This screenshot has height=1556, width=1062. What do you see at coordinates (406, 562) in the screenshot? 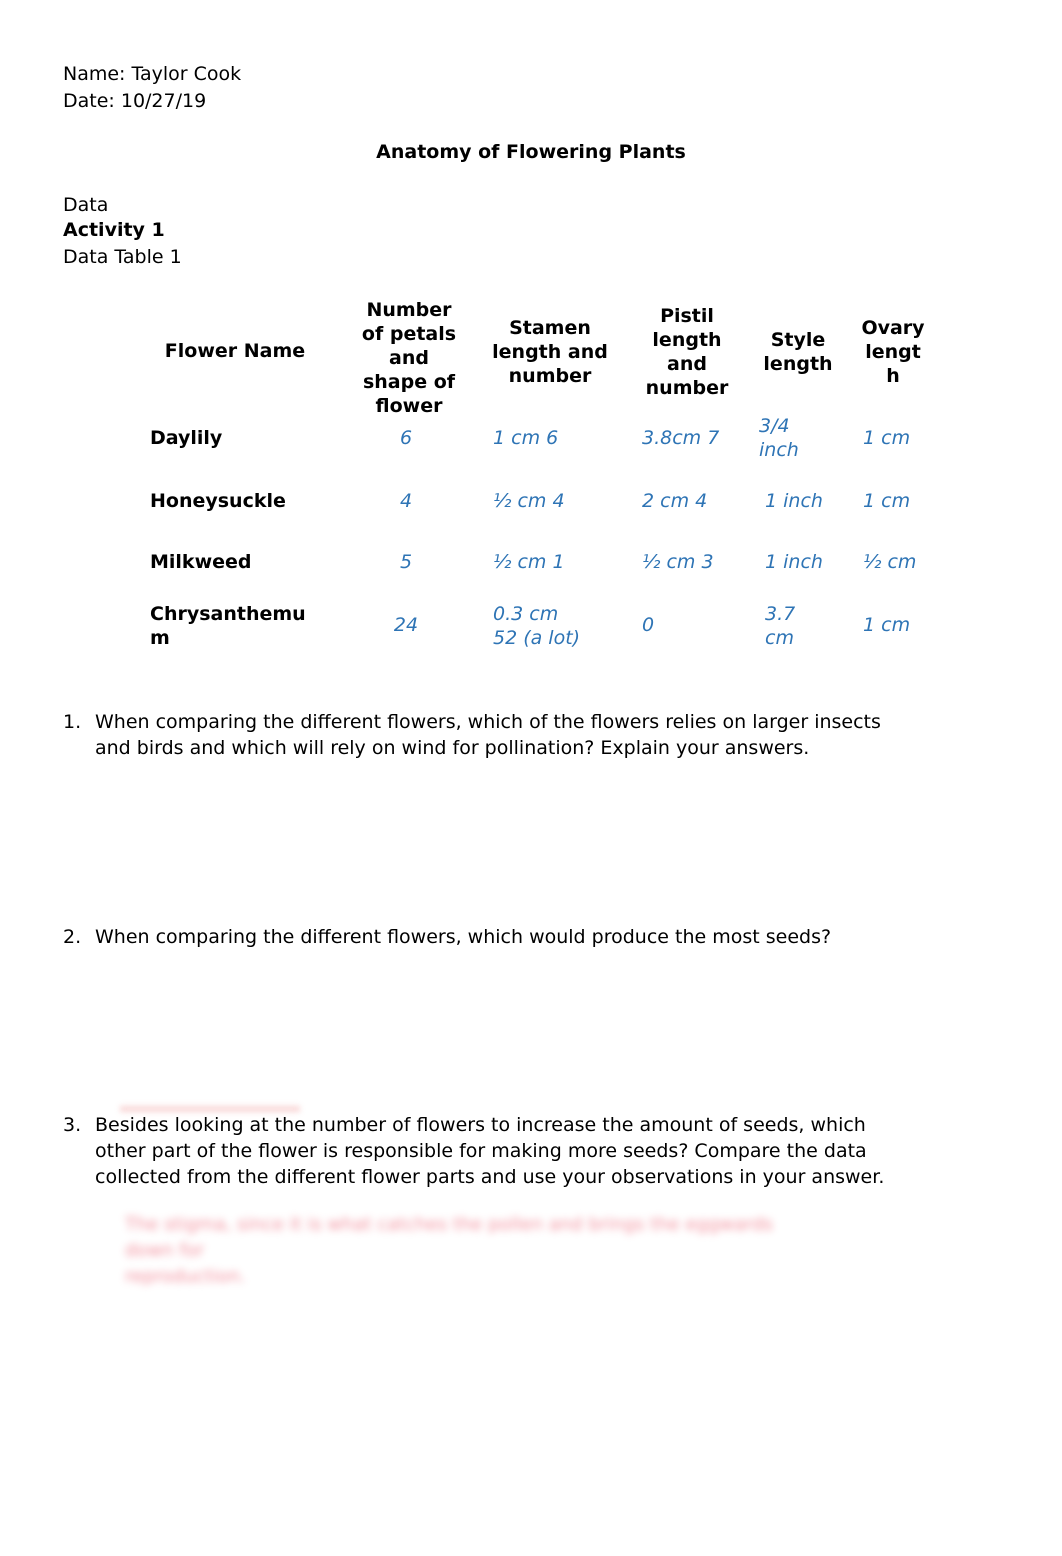
I see `cell-petals: 5` at bounding box center [406, 562].